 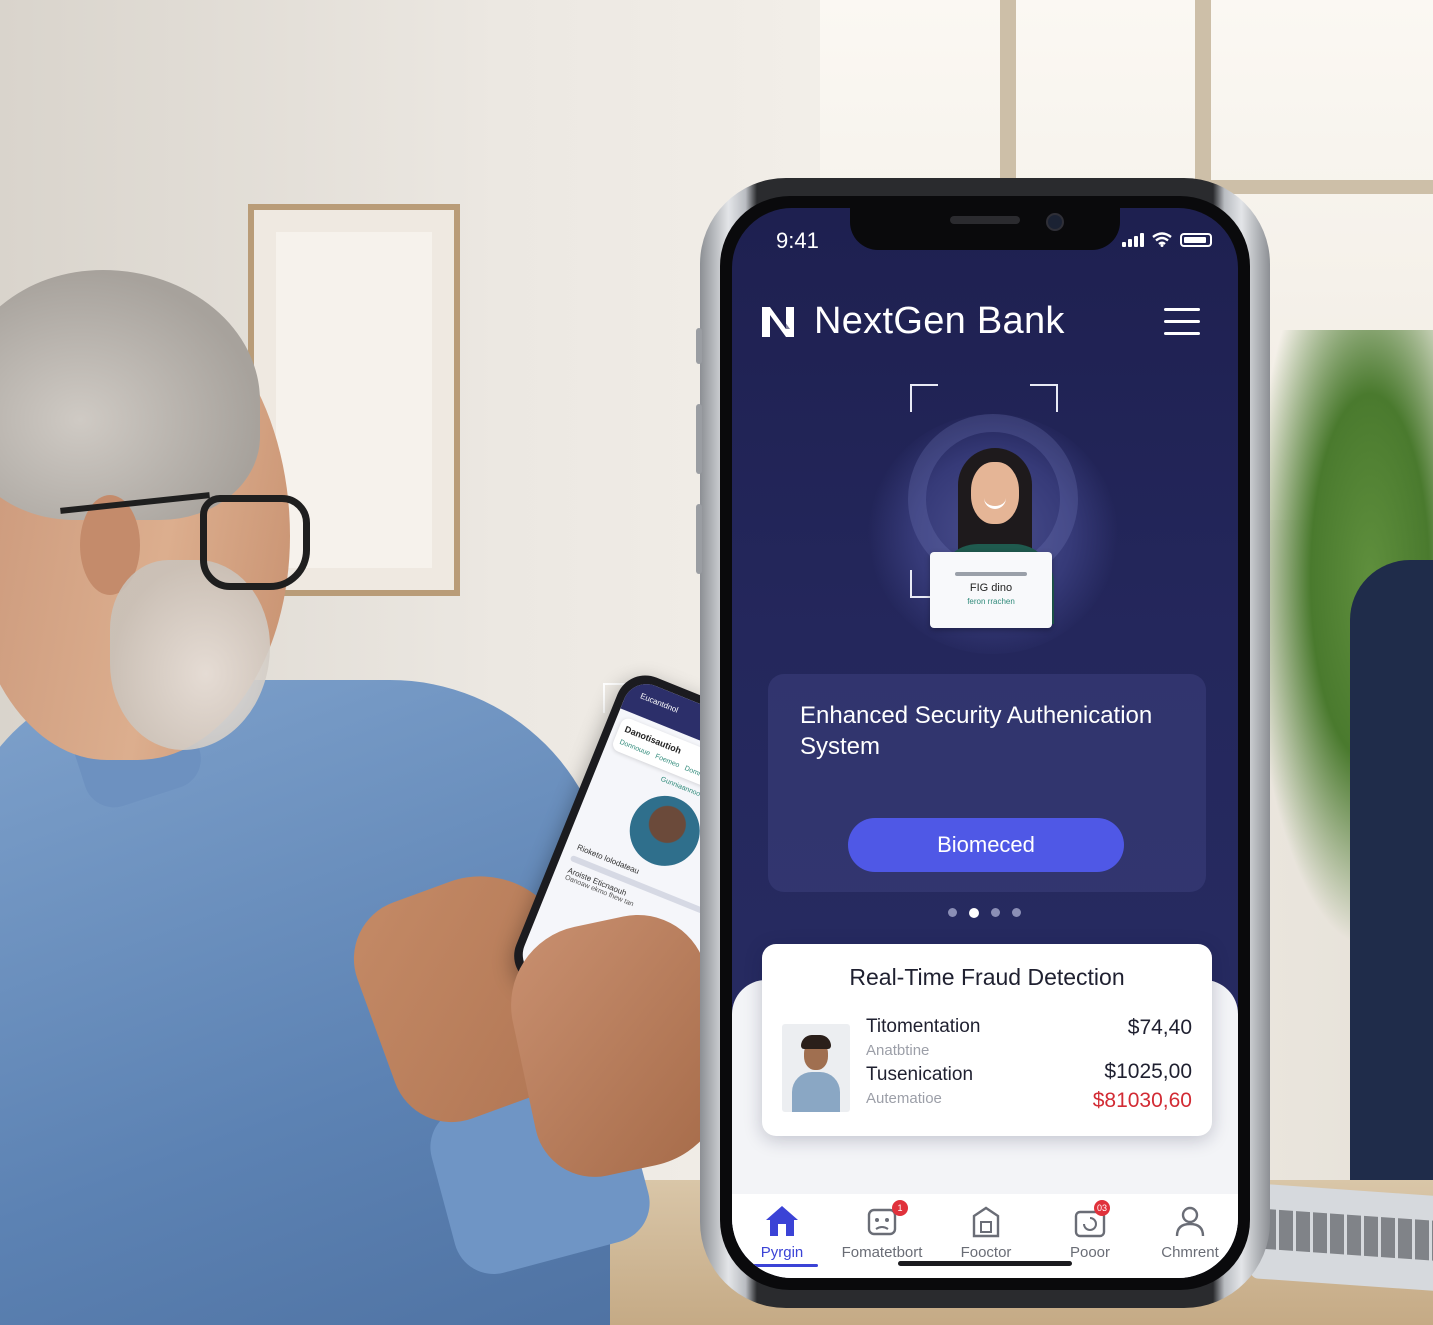 What do you see at coordinates (699, 539) in the screenshot?
I see `phone-volume-down` at bounding box center [699, 539].